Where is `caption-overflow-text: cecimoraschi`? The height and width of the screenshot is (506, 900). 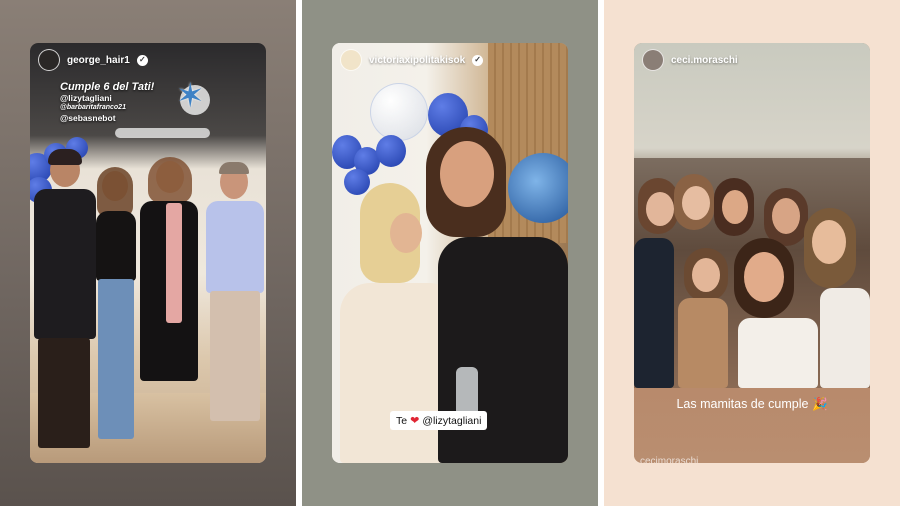 caption-overflow-text: cecimoraschi is located at coordinates (669, 459).